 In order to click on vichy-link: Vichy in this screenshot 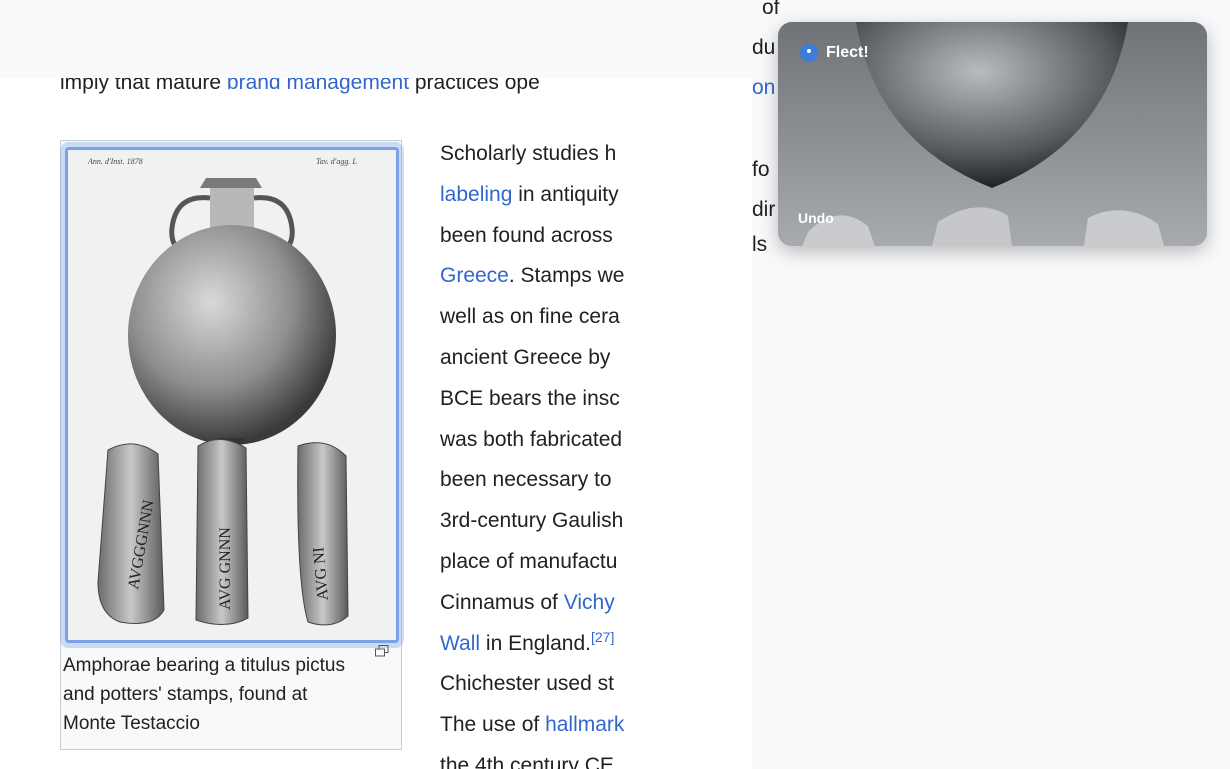, I will do `click(589, 602)`.